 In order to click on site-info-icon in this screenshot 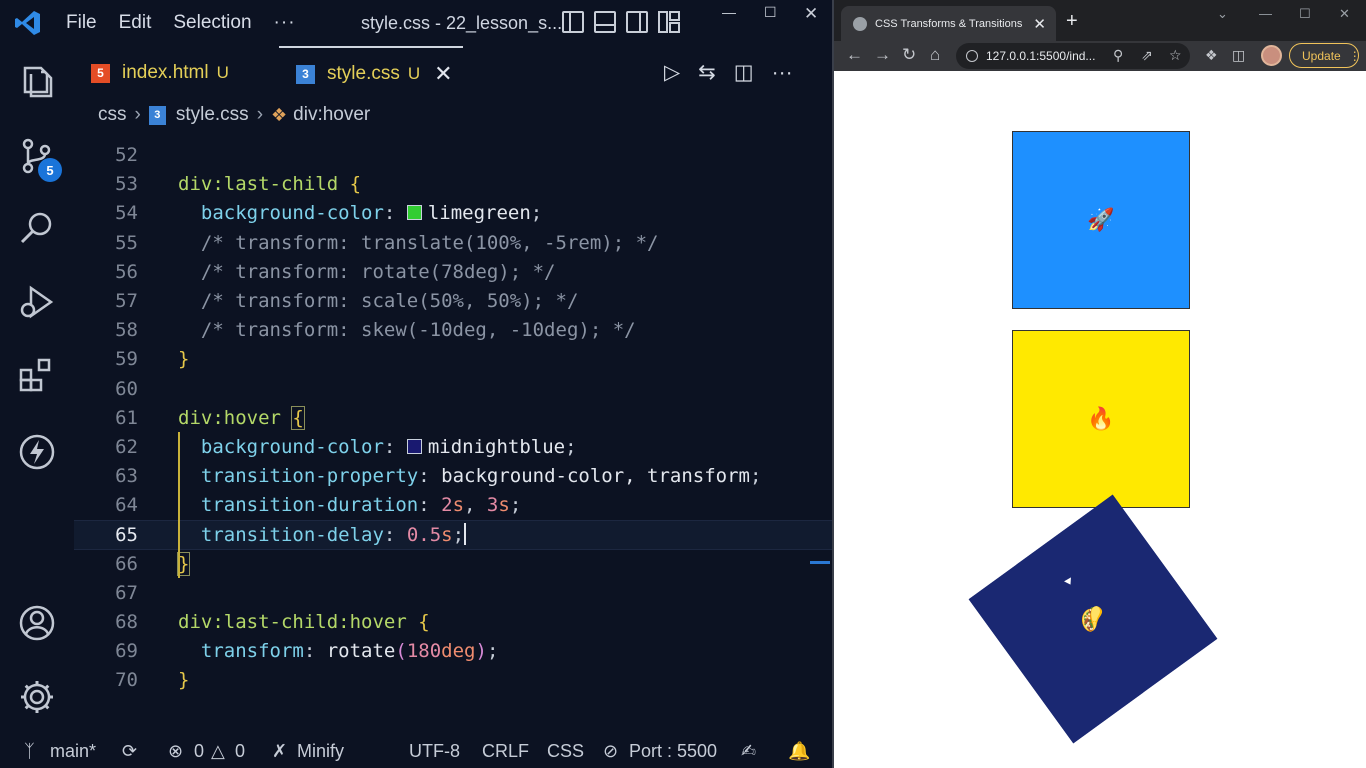, I will do `click(972, 56)`.